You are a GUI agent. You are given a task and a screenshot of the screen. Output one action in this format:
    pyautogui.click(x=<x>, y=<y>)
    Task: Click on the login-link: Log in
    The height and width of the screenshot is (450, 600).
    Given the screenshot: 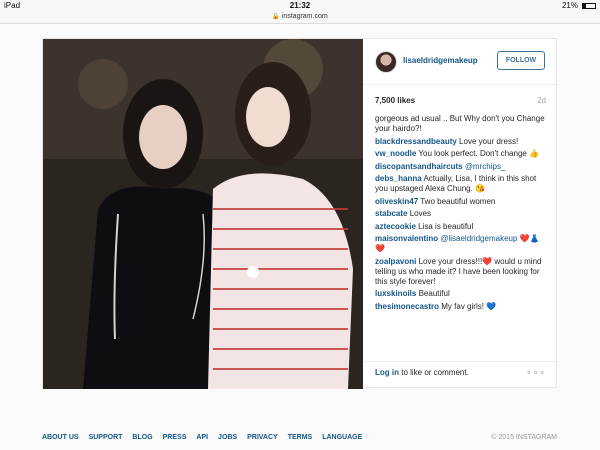 What is the action you would take?
    pyautogui.click(x=387, y=372)
    